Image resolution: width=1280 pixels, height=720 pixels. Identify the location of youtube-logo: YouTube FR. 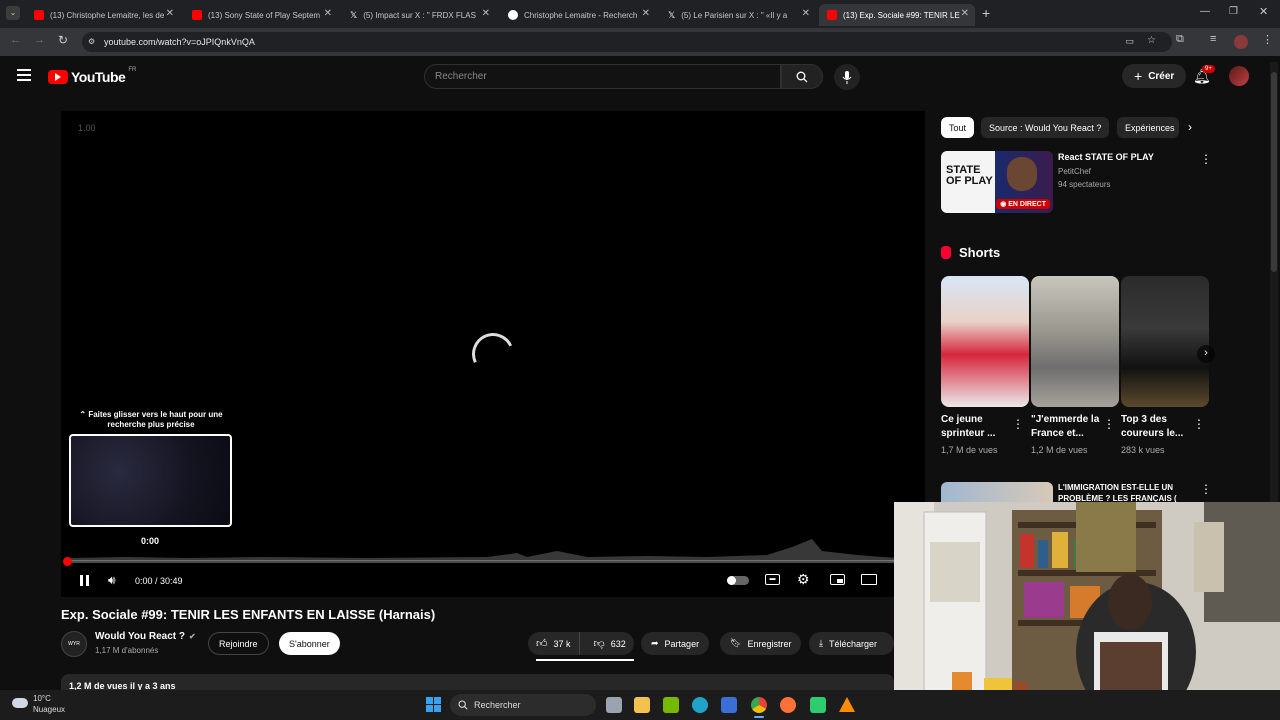
(92, 76).